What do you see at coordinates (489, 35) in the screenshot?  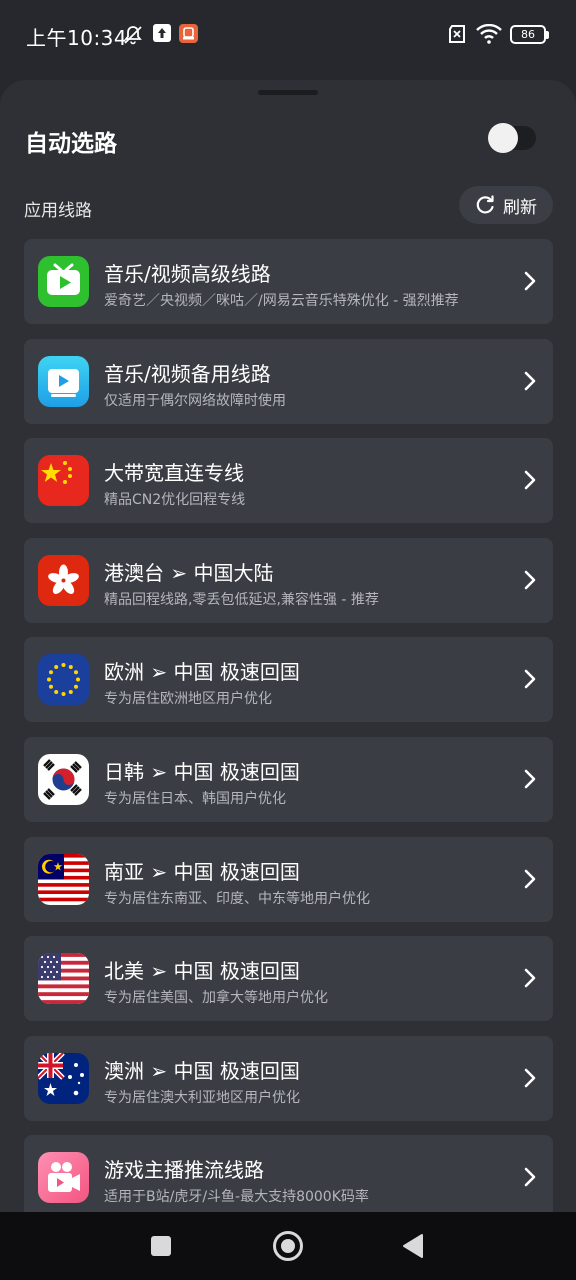 I see `wifi-icon` at bounding box center [489, 35].